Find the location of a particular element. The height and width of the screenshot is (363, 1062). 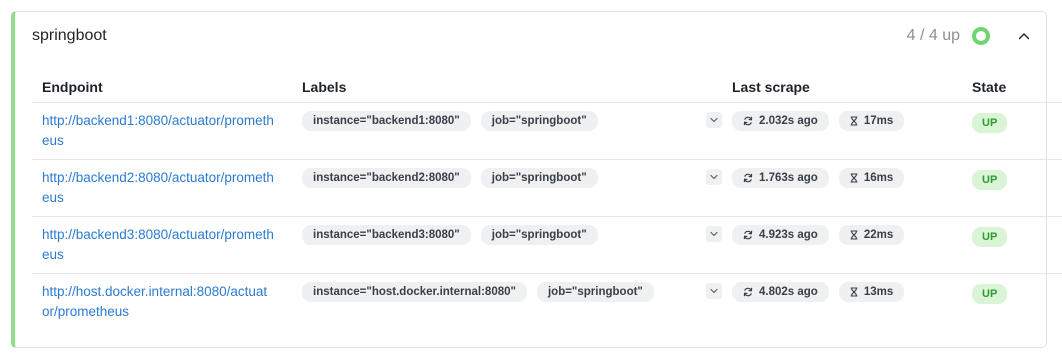

chevron-up-icon is located at coordinates (1024, 36).